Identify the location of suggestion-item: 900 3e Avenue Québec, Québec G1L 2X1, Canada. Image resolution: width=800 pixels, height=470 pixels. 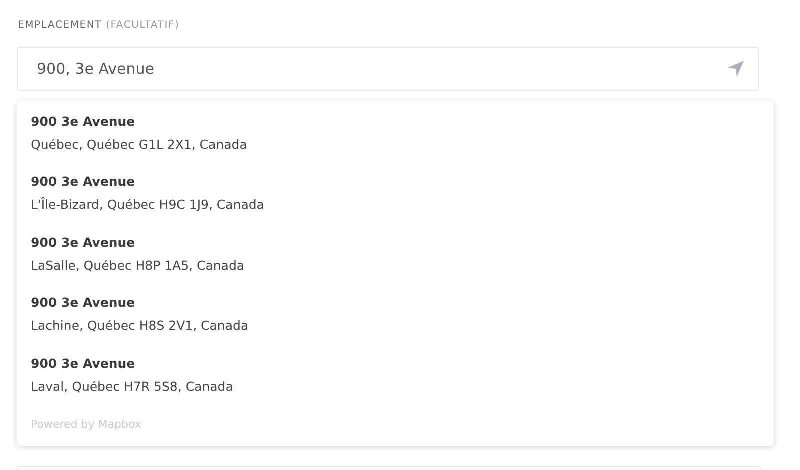
(402, 140).